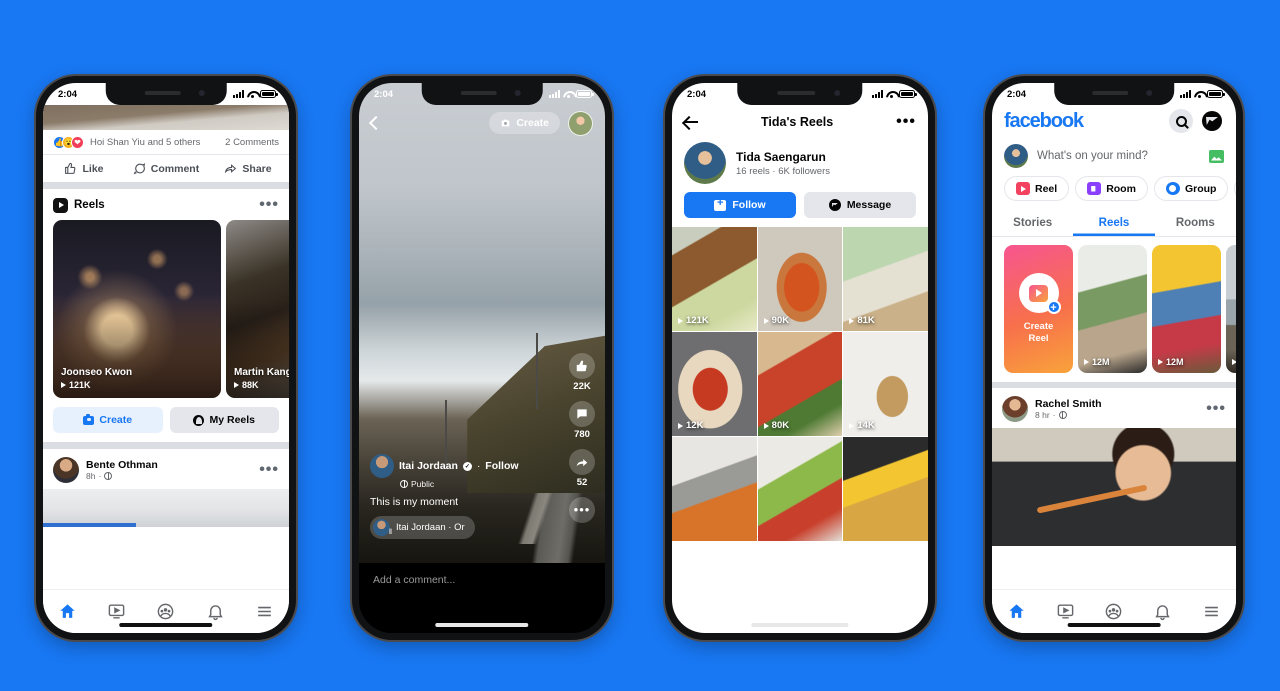 This screenshot has height=691, width=1280. Describe the element at coordinates (1199, 94) in the screenshot. I see `wifi-icon` at that location.